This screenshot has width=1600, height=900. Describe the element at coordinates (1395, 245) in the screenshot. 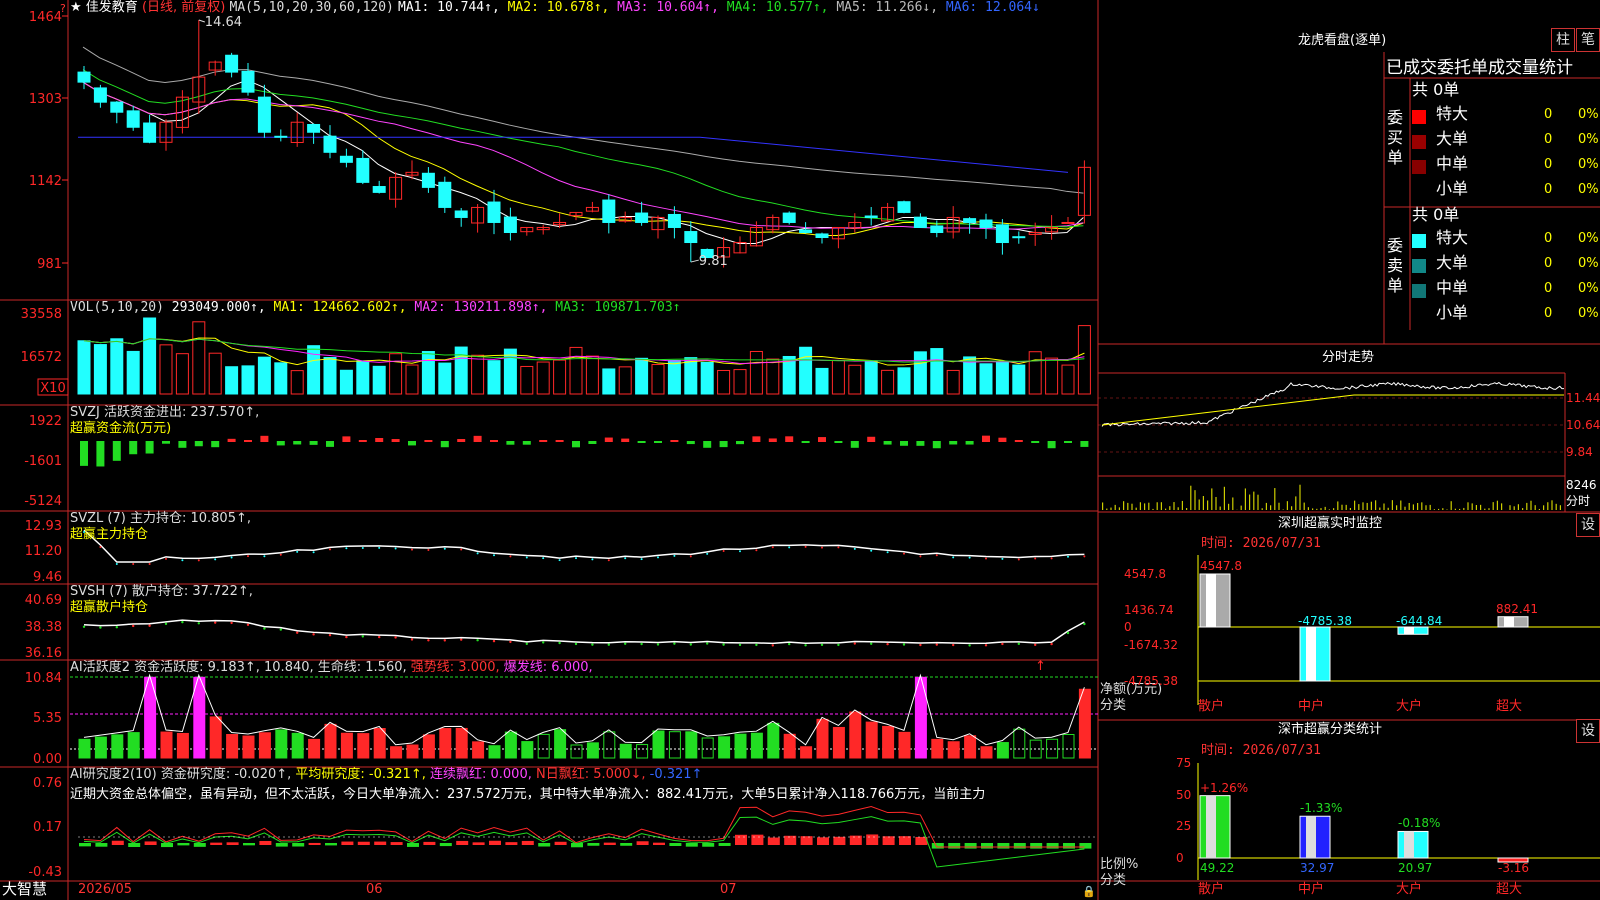

I see `lhb-sell-side-char: 委` at that location.